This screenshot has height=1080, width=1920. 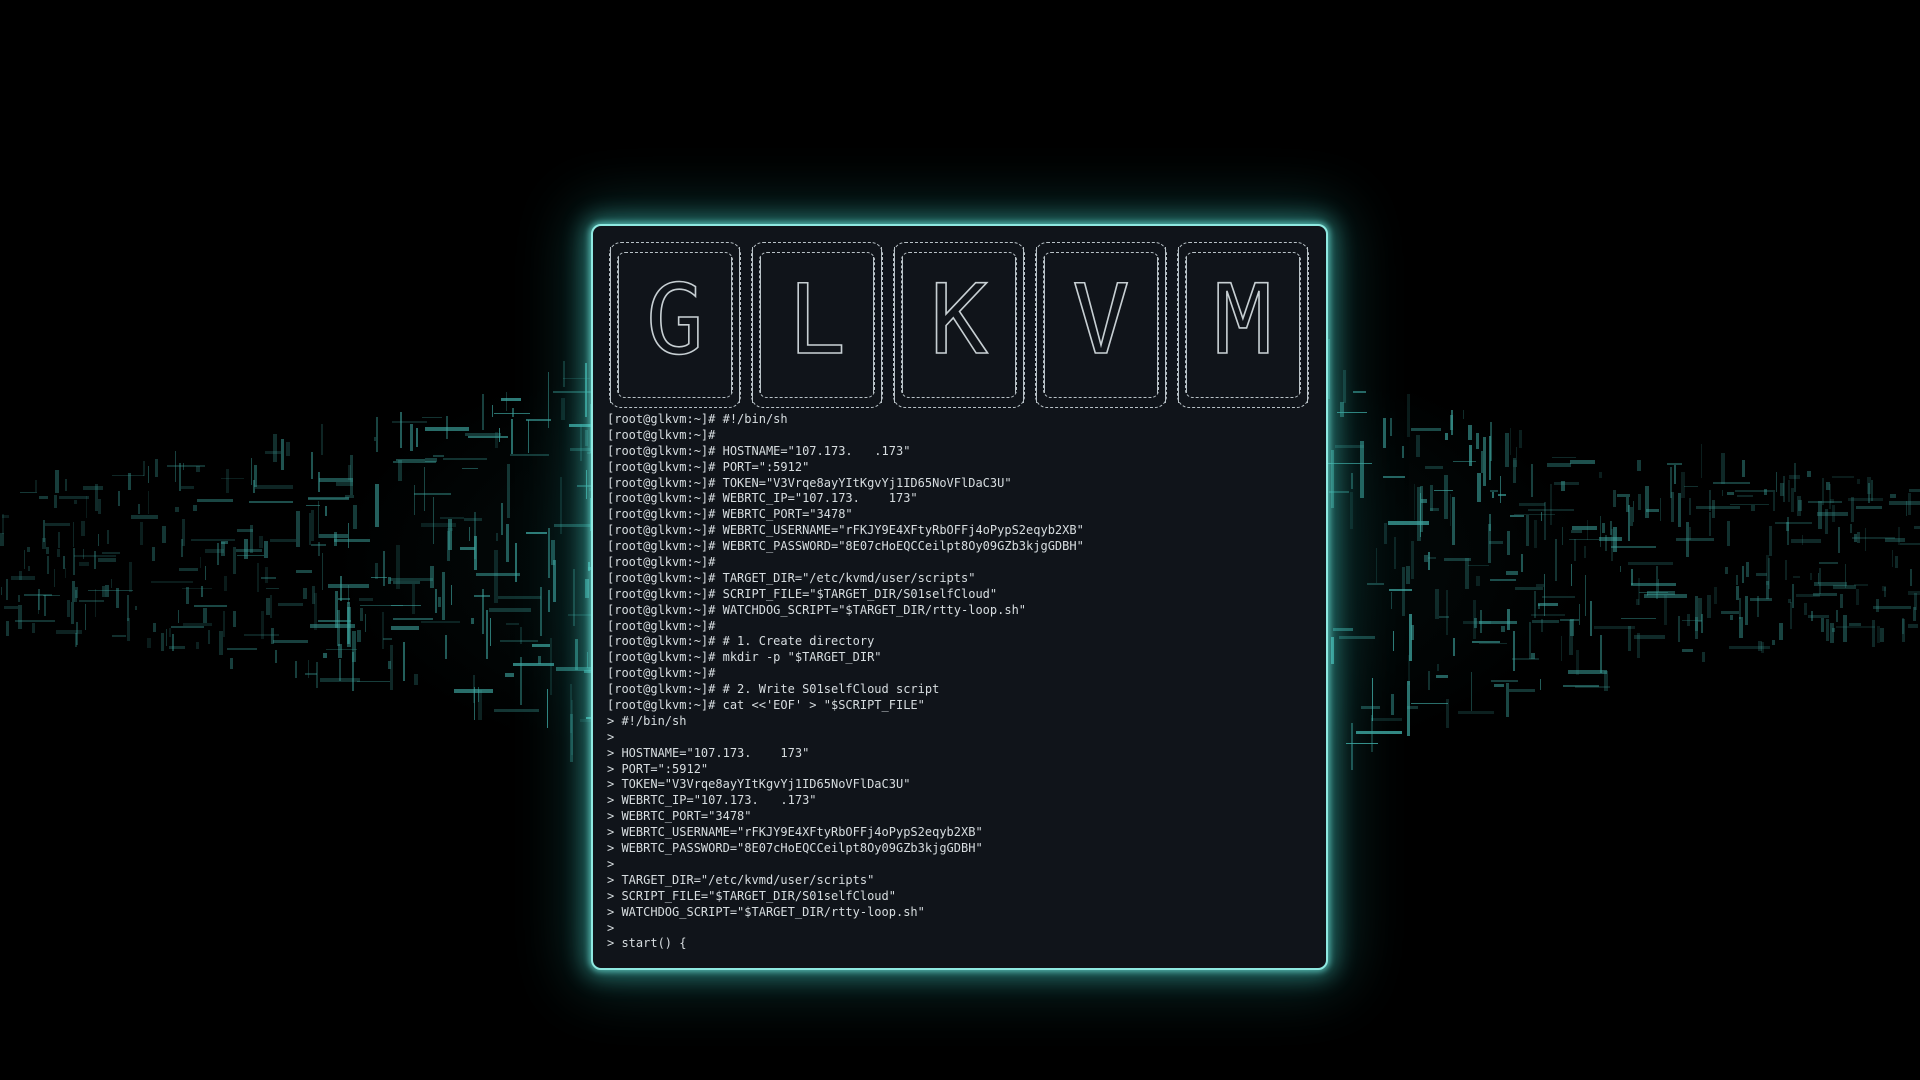 What do you see at coordinates (1243, 325) in the screenshot?
I see `banner-letter-box: M` at bounding box center [1243, 325].